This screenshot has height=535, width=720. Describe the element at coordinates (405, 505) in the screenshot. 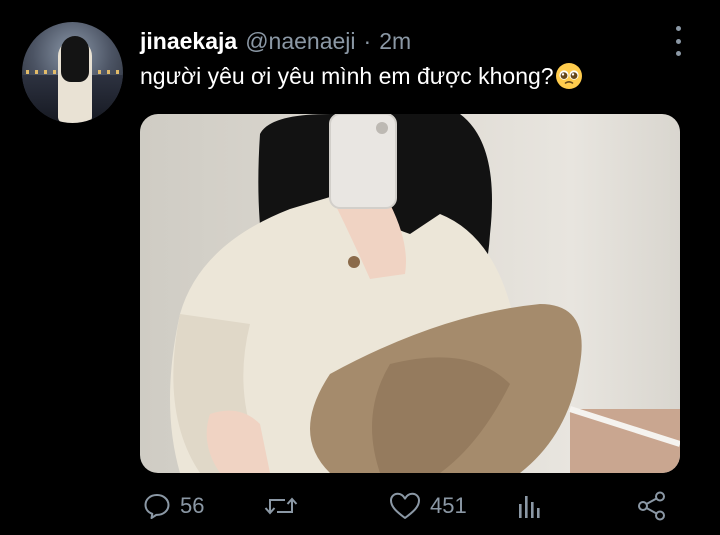

I see `heart-icon` at that location.